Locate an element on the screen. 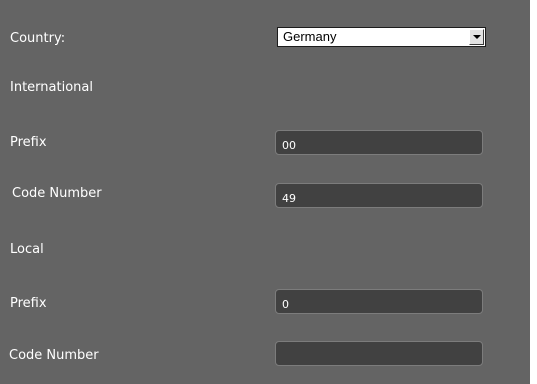 This screenshot has height=384, width=537. local-prefix-input: 0 is located at coordinates (379, 301).